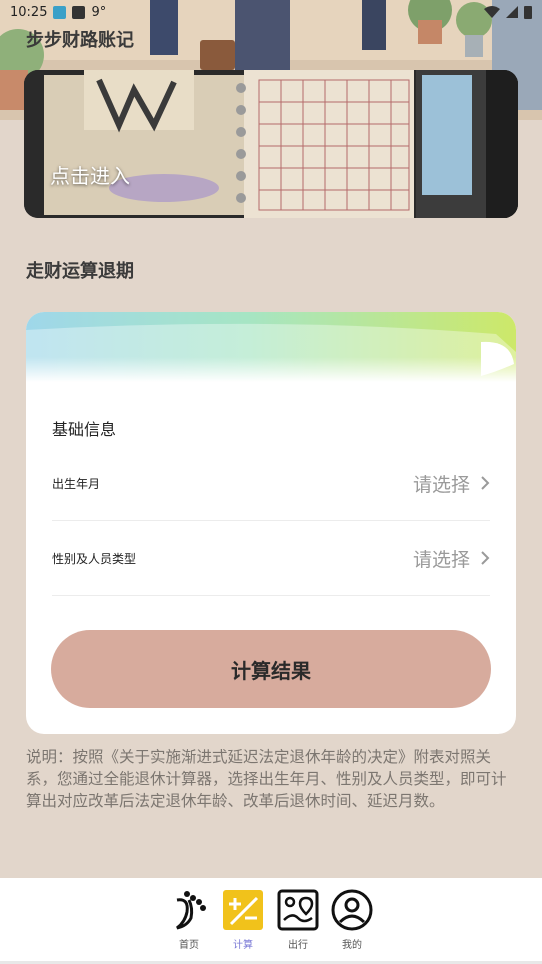  Describe the element at coordinates (271, 669) in the screenshot. I see `calculate-button: 计算结果` at that location.